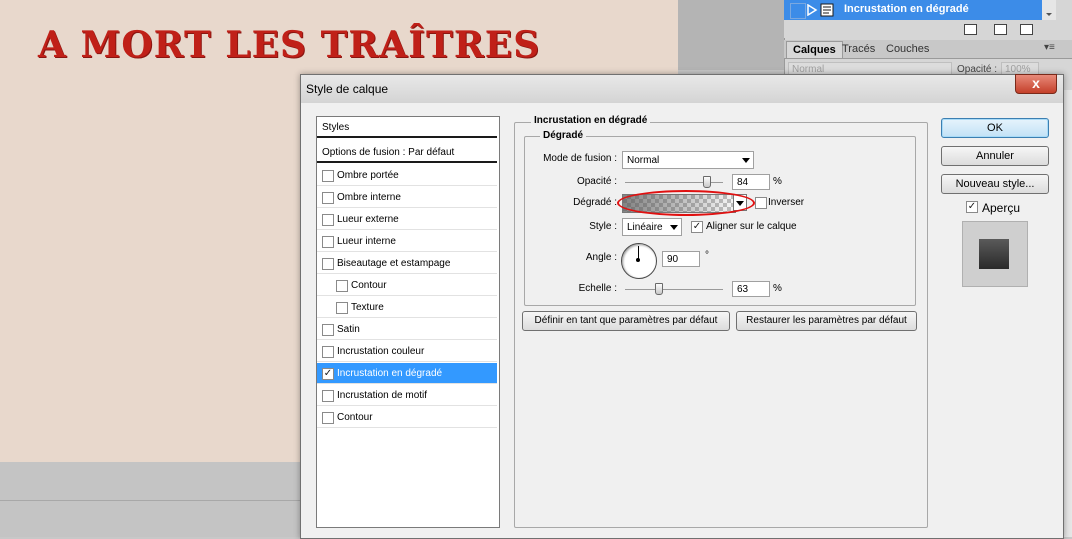 The width and height of the screenshot is (1072, 539). I want to click on angle-field: 90, so click(681, 259).